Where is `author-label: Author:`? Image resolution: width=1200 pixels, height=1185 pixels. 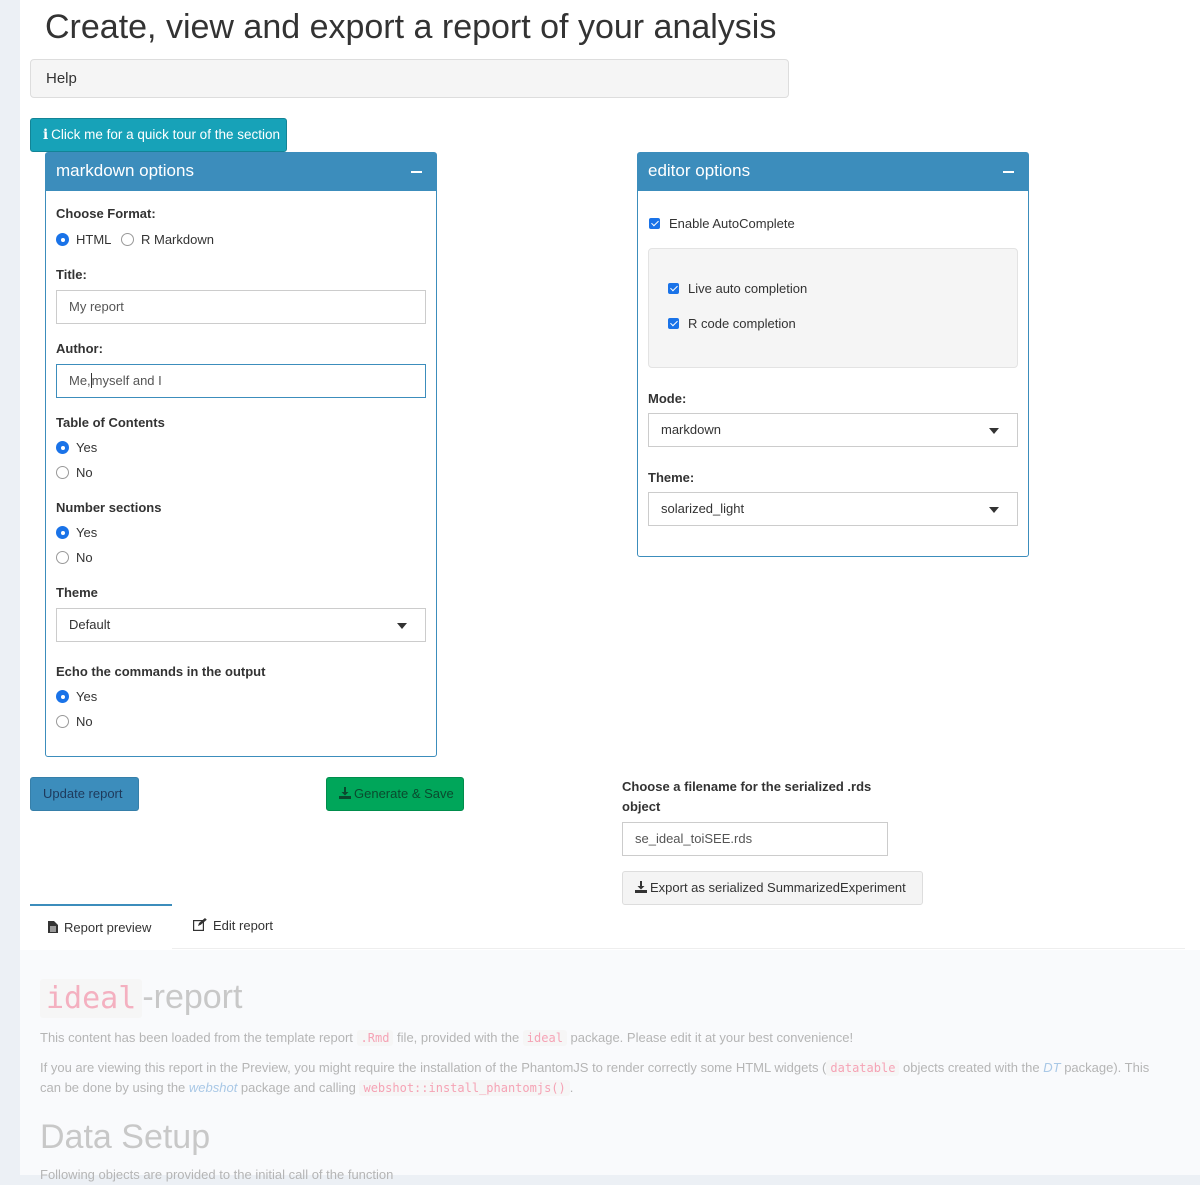 author-label: Author: is located at coordinates (79, 348).